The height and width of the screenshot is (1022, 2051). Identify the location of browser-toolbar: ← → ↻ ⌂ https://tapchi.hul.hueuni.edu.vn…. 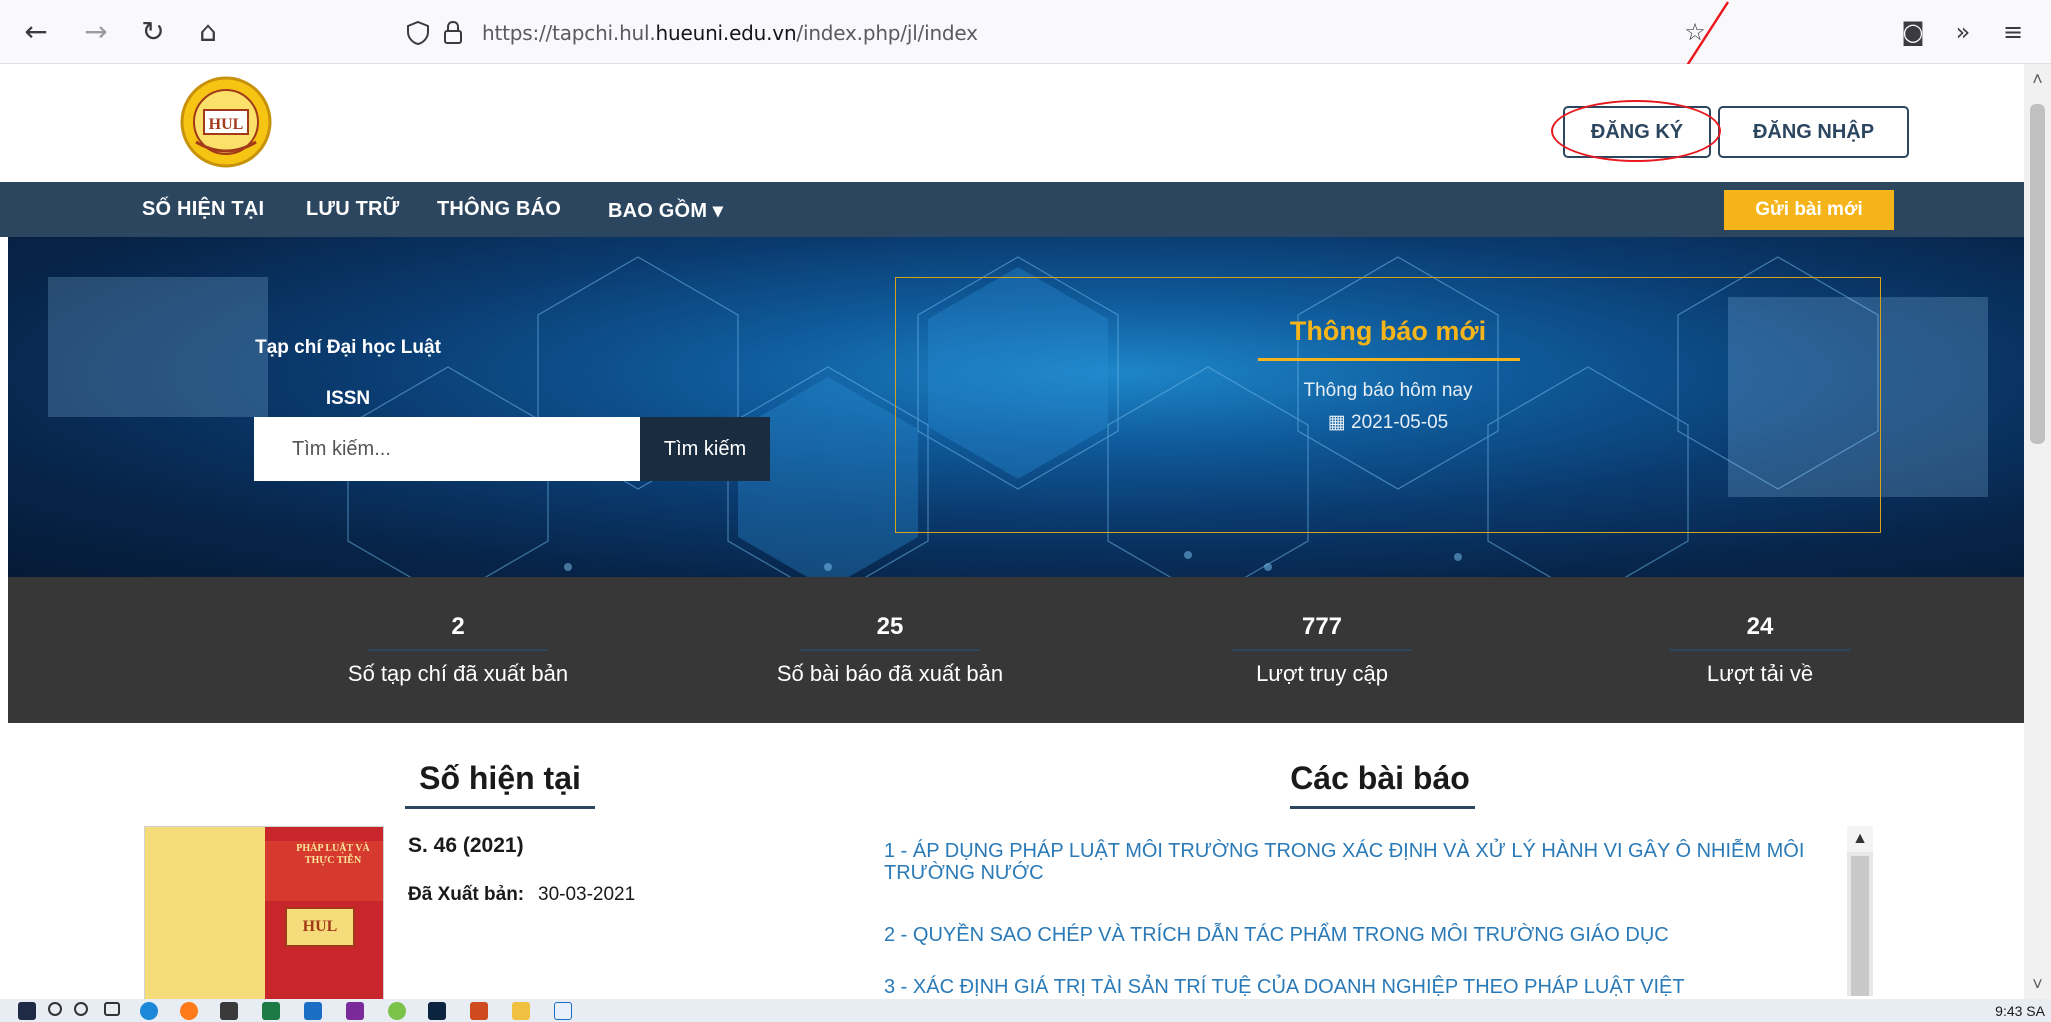
(1025, 32).